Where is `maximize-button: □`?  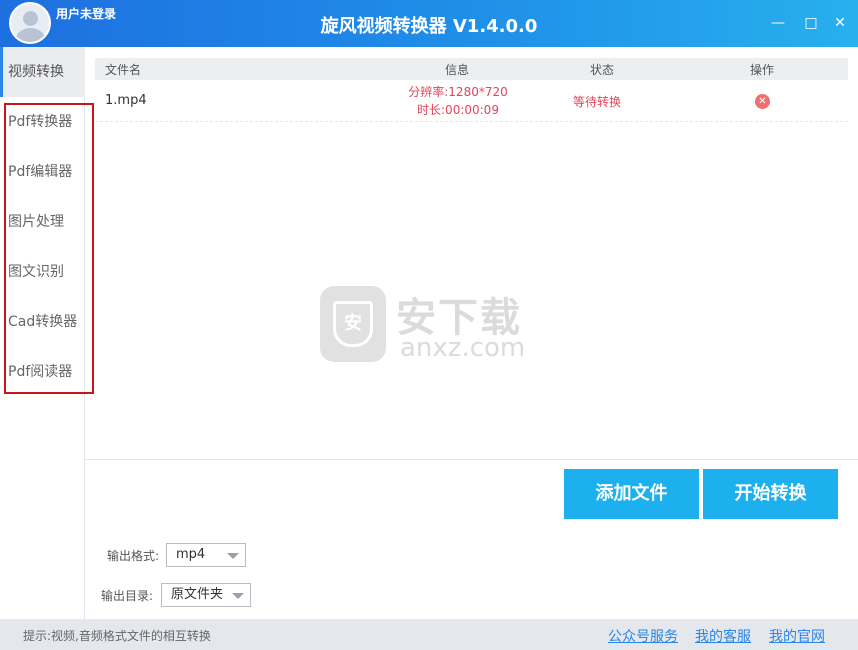 maximize-button: □ is located at coordinates (811, 23).